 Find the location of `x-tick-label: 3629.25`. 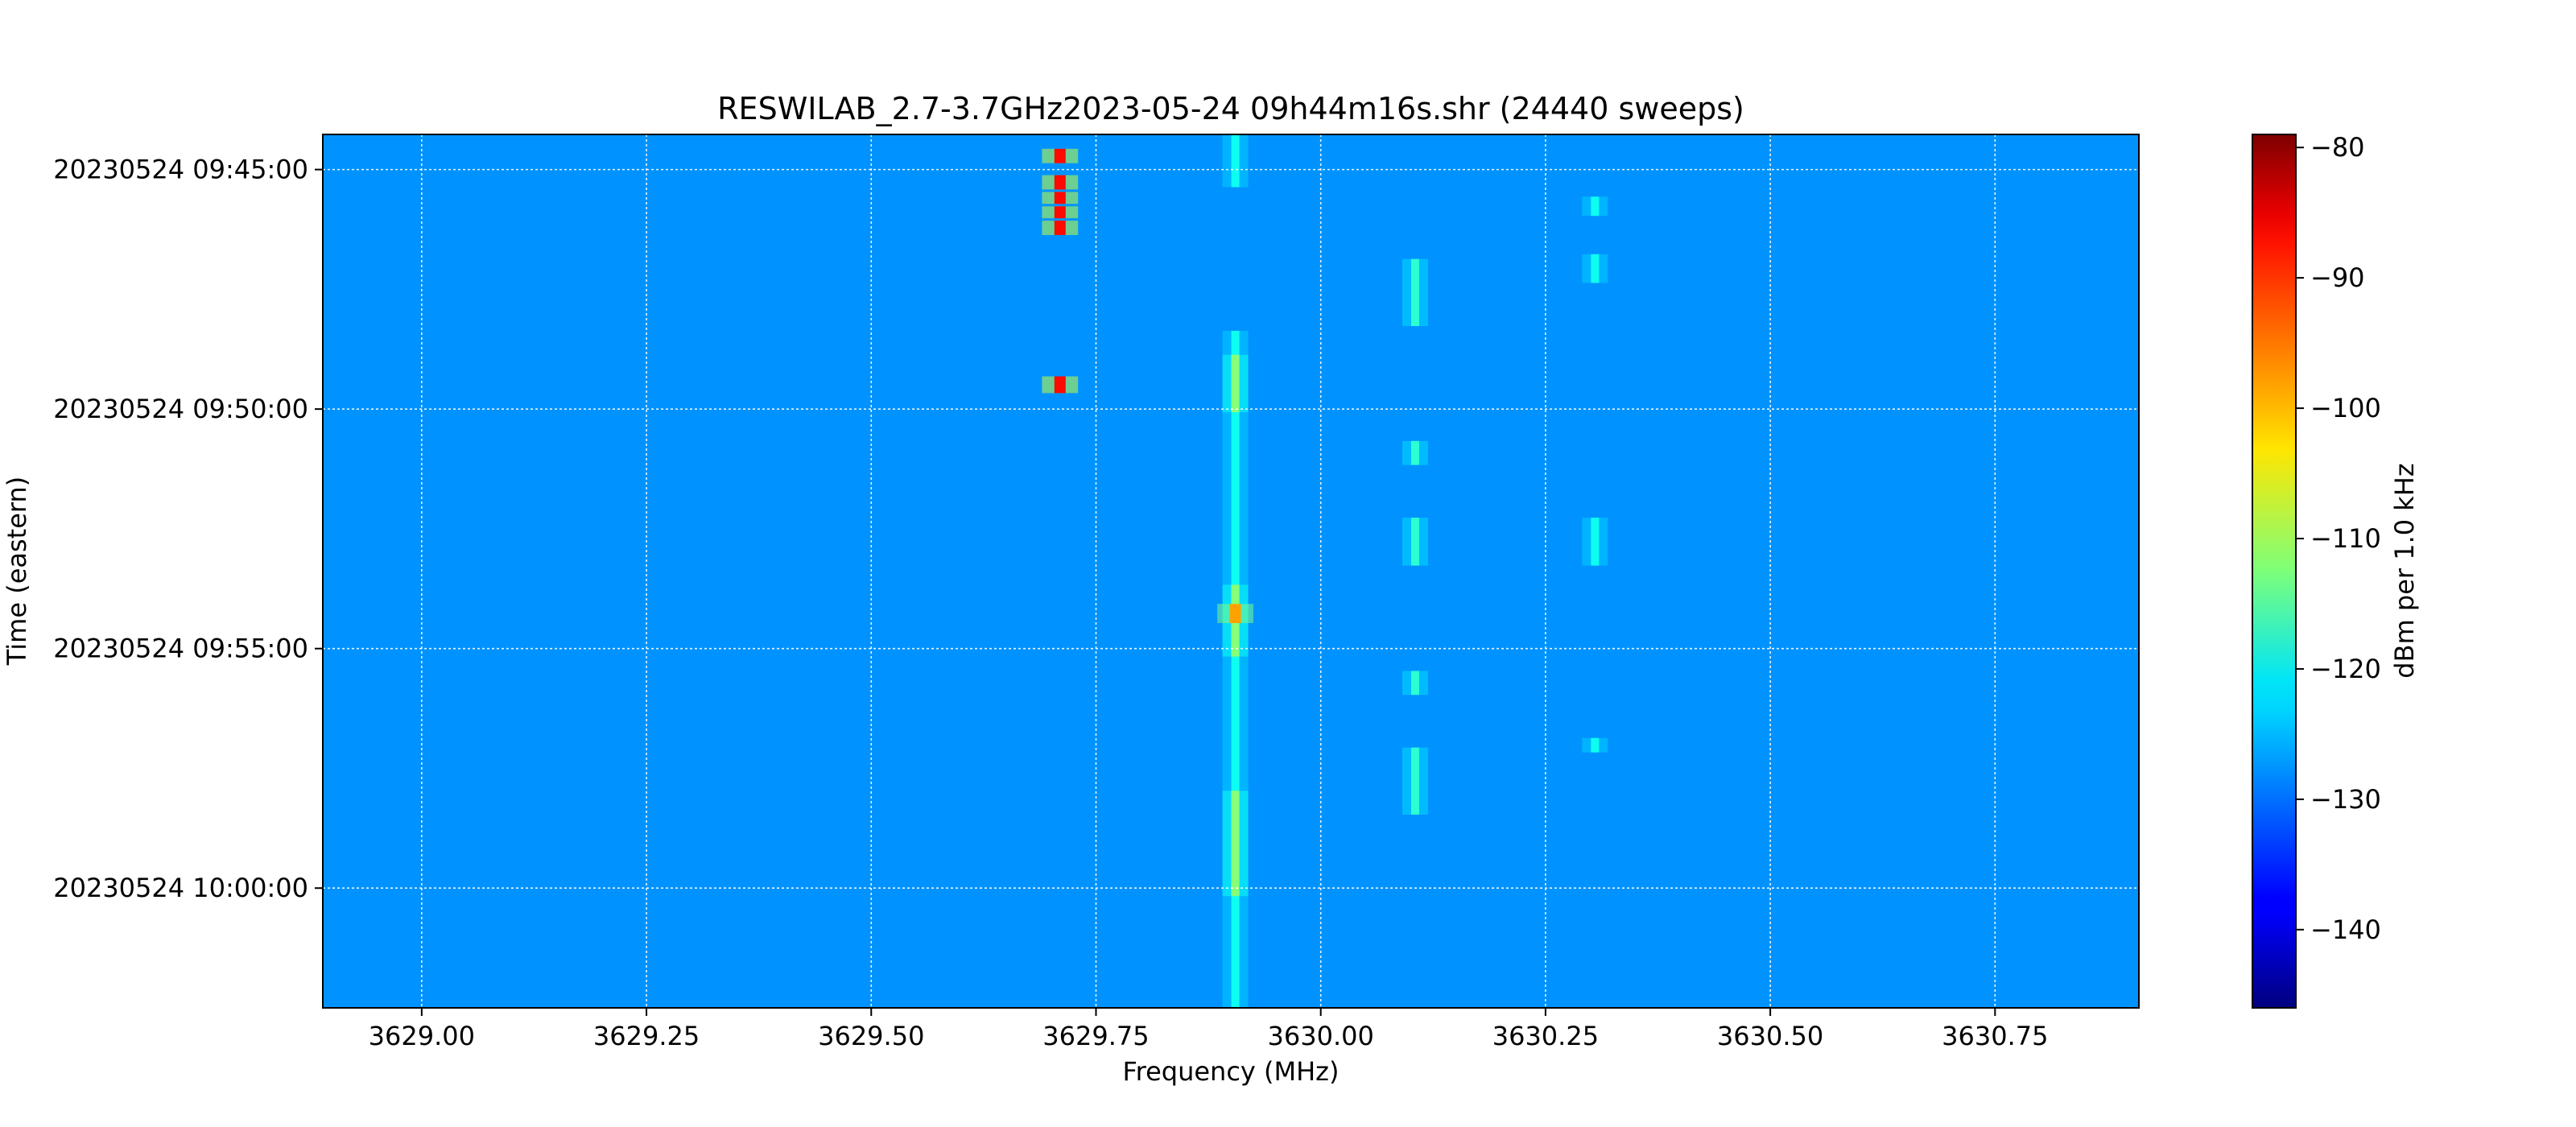

x-tick-label: 3629.25 is located at coordinates (646, 1036).